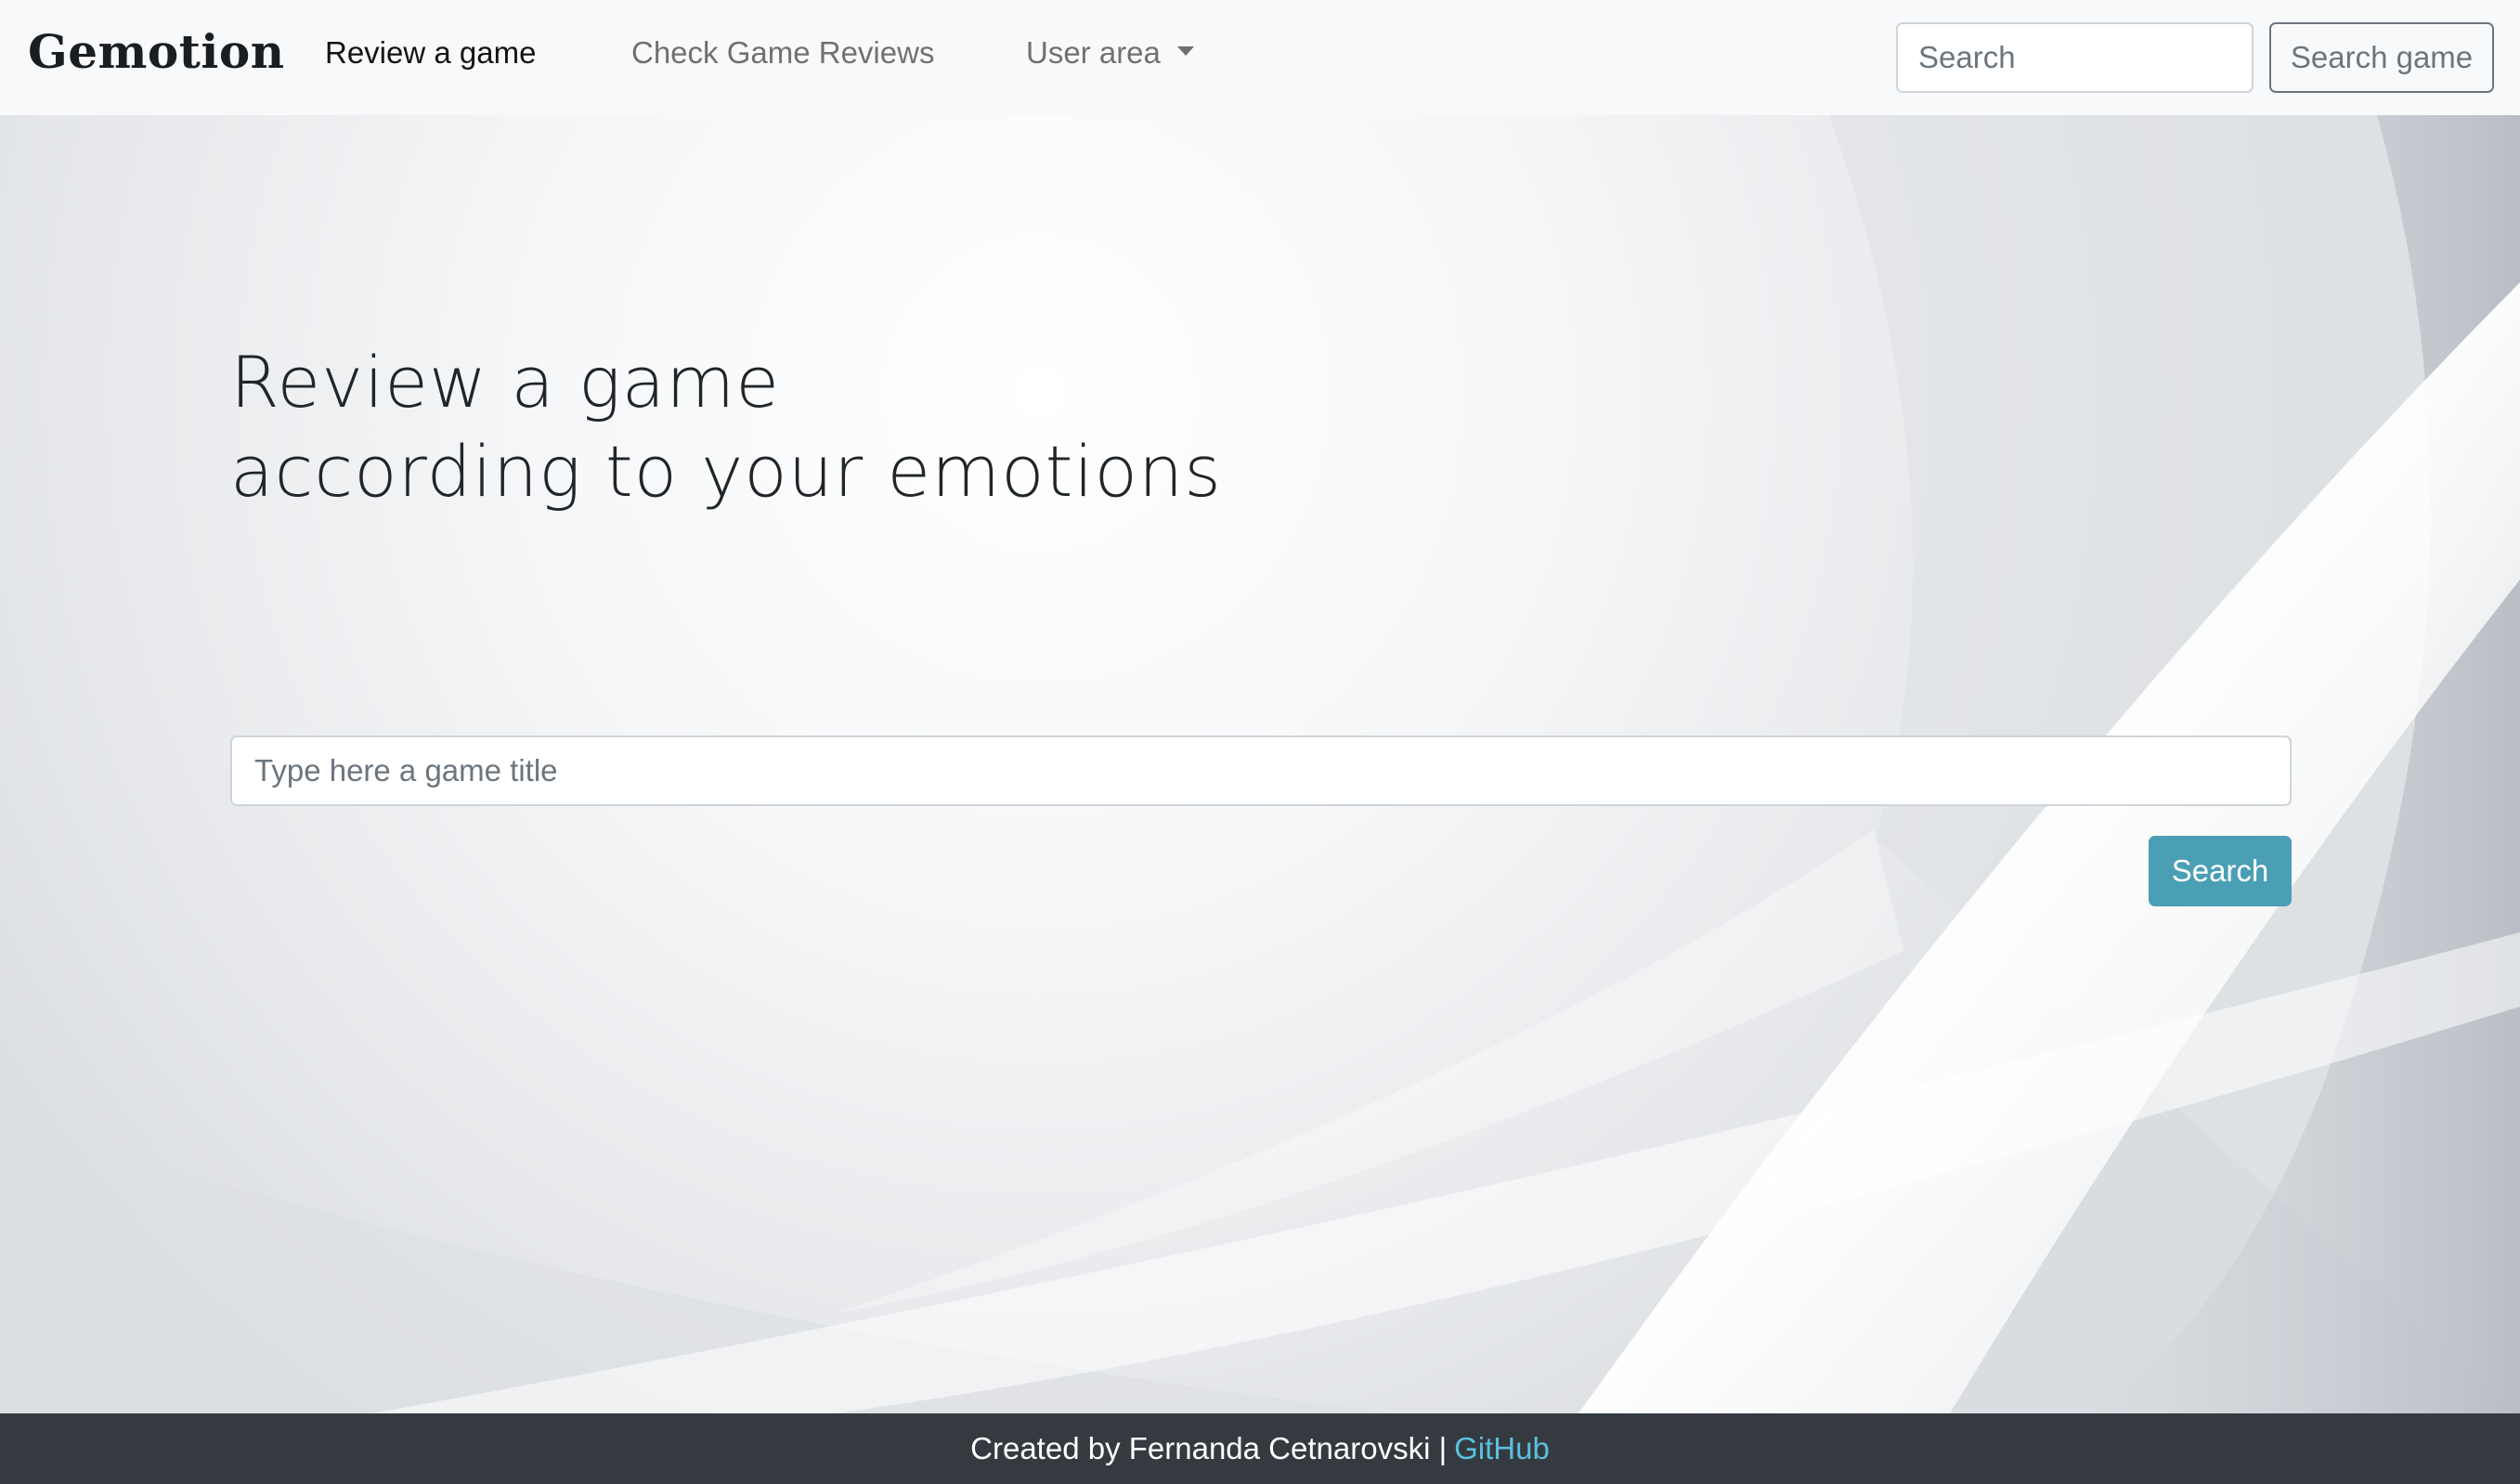  What do you see at coordinates (782, 53) in the screenshot?
I see `nav-link-check-reviews: Check Game Reviews` at bounding box center [782, 53].